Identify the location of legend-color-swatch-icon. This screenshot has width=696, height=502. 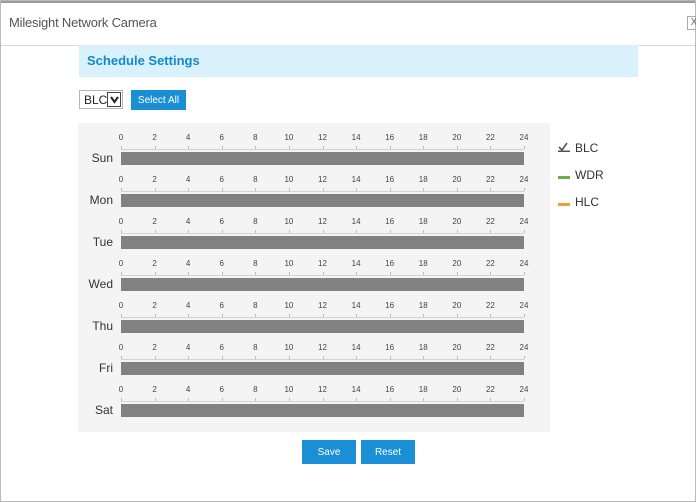
(564, 204).